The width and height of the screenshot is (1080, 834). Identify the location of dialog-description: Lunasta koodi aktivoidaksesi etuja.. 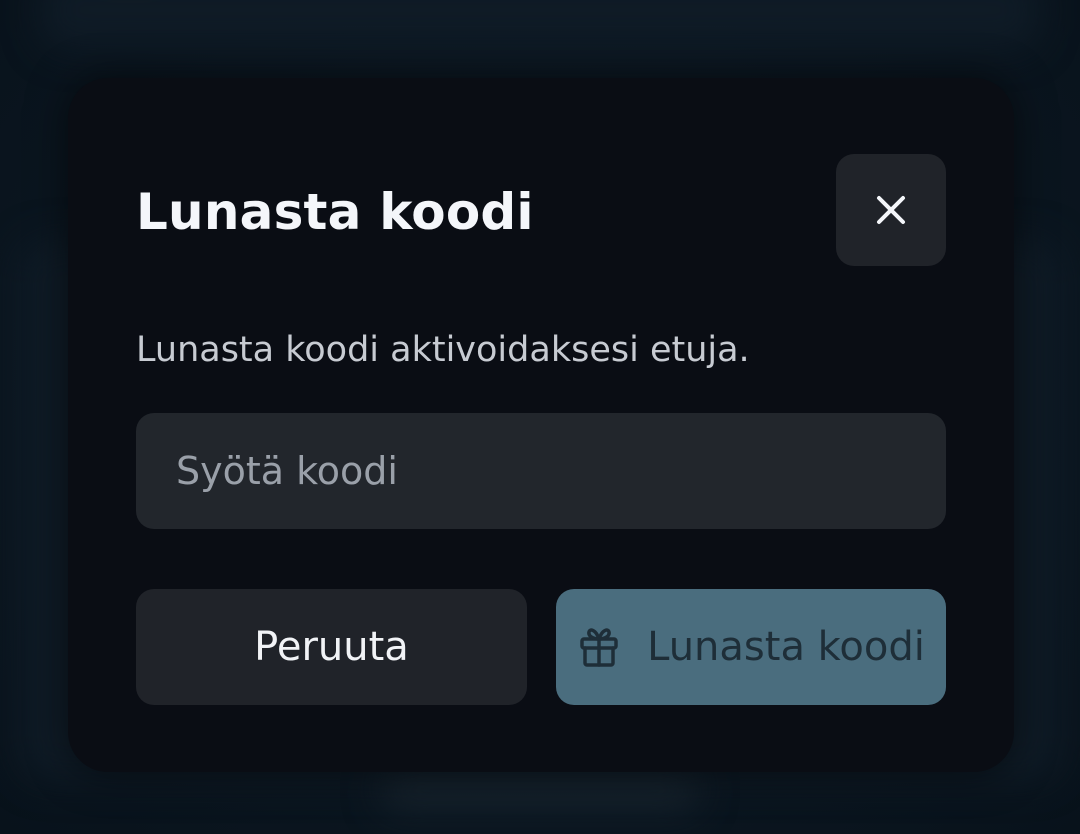
(443, 350).